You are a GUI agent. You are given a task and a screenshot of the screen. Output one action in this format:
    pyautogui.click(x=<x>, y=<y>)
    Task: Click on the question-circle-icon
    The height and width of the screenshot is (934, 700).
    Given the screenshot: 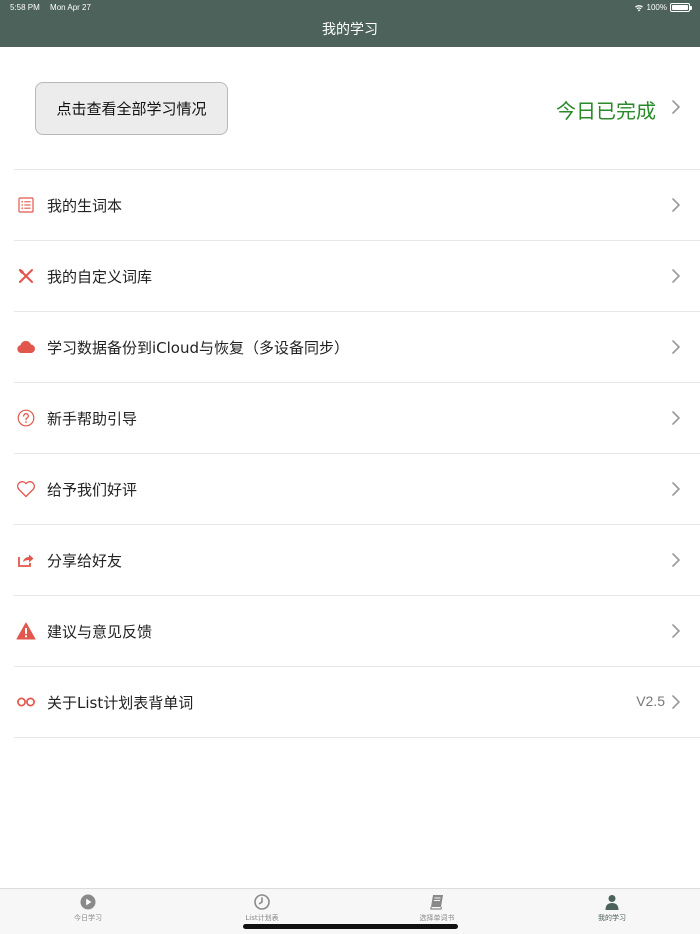 What is the action you would take?
    pyautogui.click(x=26, y=418)
    